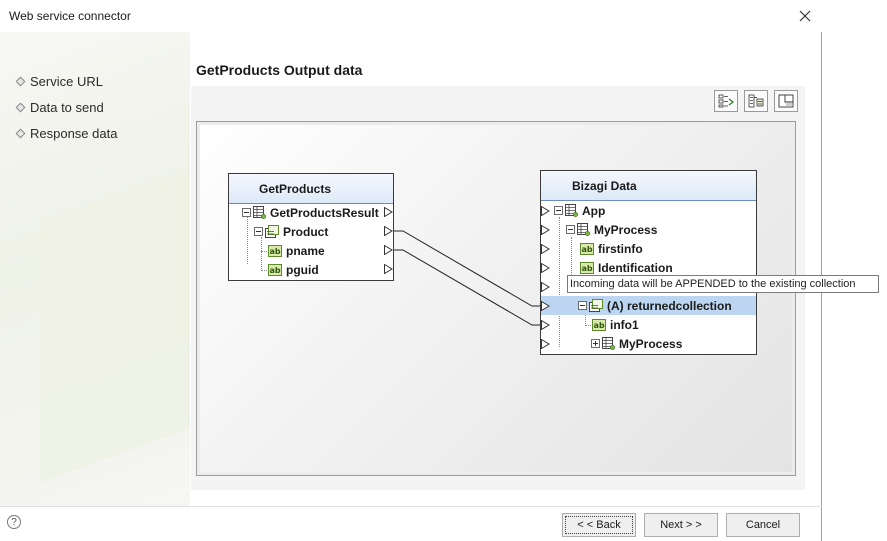  What do you see at coordinates (604, 185) in the screenshot?
I see `target-node-title: Bizagi Data` at bounding box center [604, 185].